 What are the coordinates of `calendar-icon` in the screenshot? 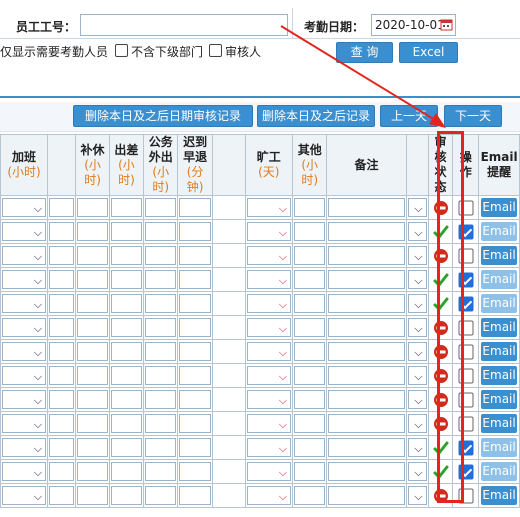 It's located at (446, 24).